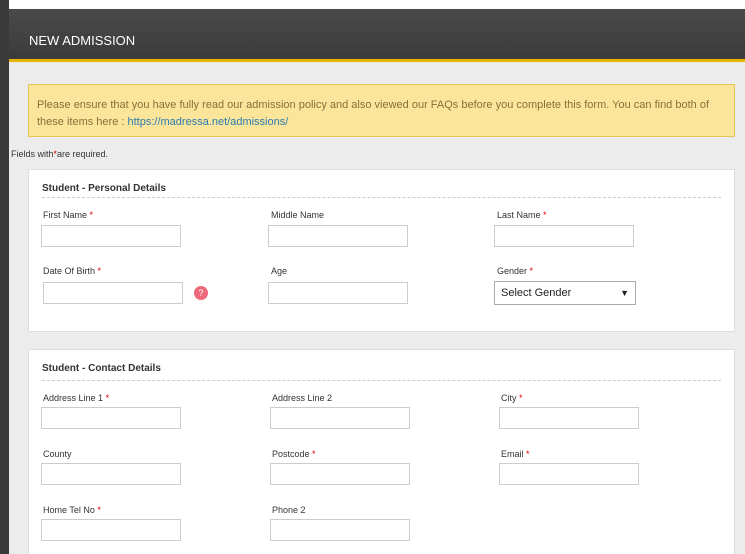 The height and width of the screenshot is (554, 745). I want to click on home-tel-label-text: Home Tel No, so click(69, 510).